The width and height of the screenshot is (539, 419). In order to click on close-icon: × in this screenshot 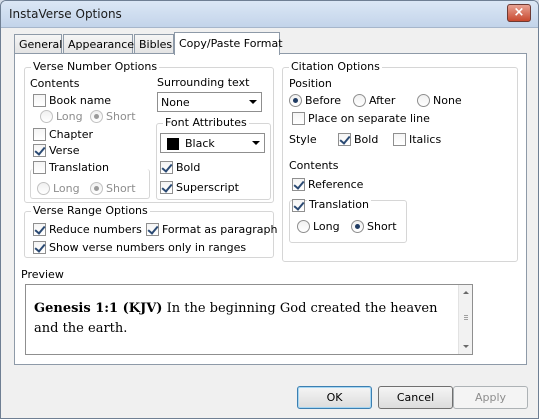, I will do `click(519, 12)`.